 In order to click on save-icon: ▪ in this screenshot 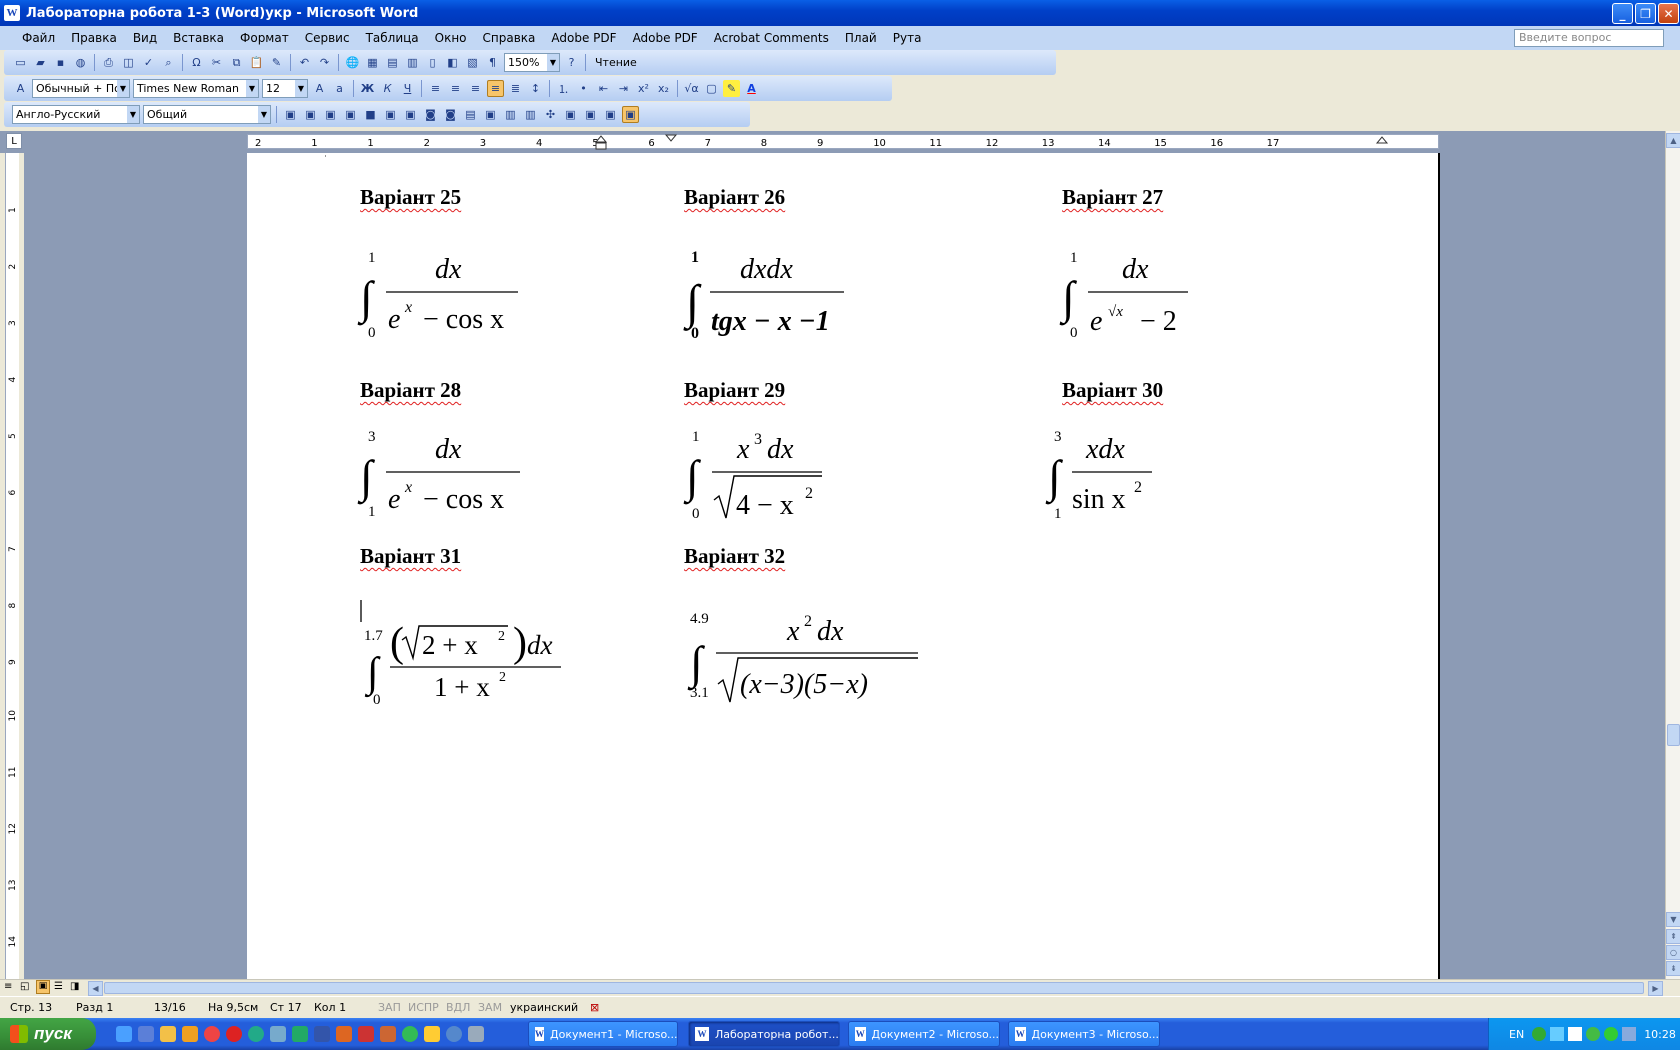, I will do `click(60, 62)`.